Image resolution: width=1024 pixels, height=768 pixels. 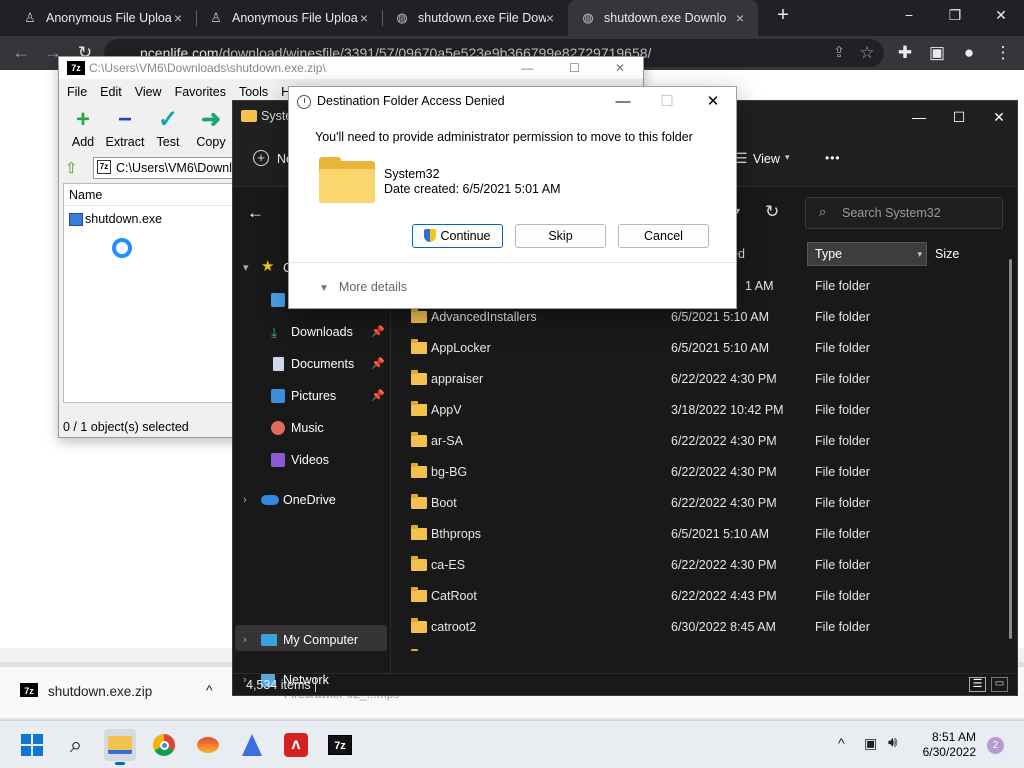 I want to click on table-row: appraiser 6/22/2022 4:30 PM File folder, so click(x=700, y=379).